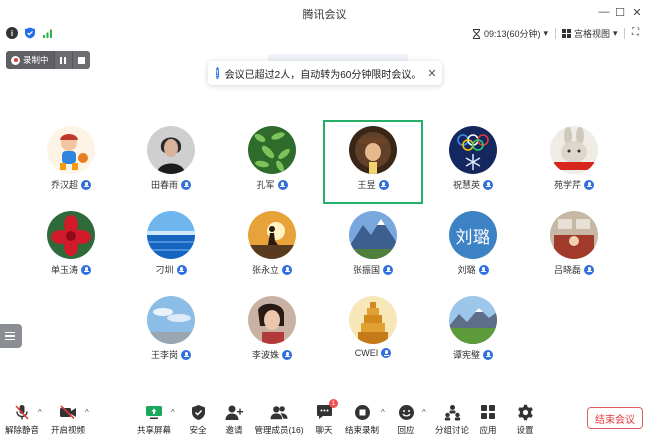  I want to click on participant-tile: 孔军, so click(272, 162).